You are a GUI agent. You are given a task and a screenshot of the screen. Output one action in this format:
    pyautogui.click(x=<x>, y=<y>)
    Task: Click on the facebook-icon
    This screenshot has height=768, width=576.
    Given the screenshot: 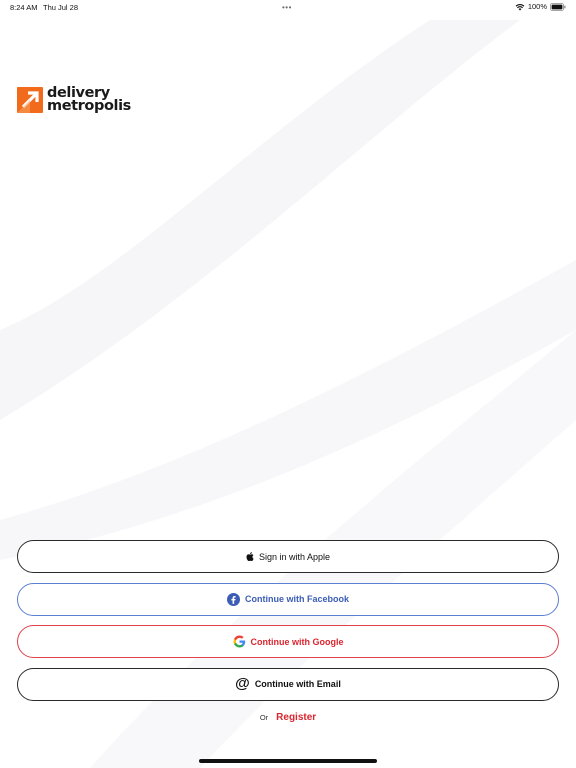 What is the action you would take?
    pyautogui.click(x=233, y=599)
    